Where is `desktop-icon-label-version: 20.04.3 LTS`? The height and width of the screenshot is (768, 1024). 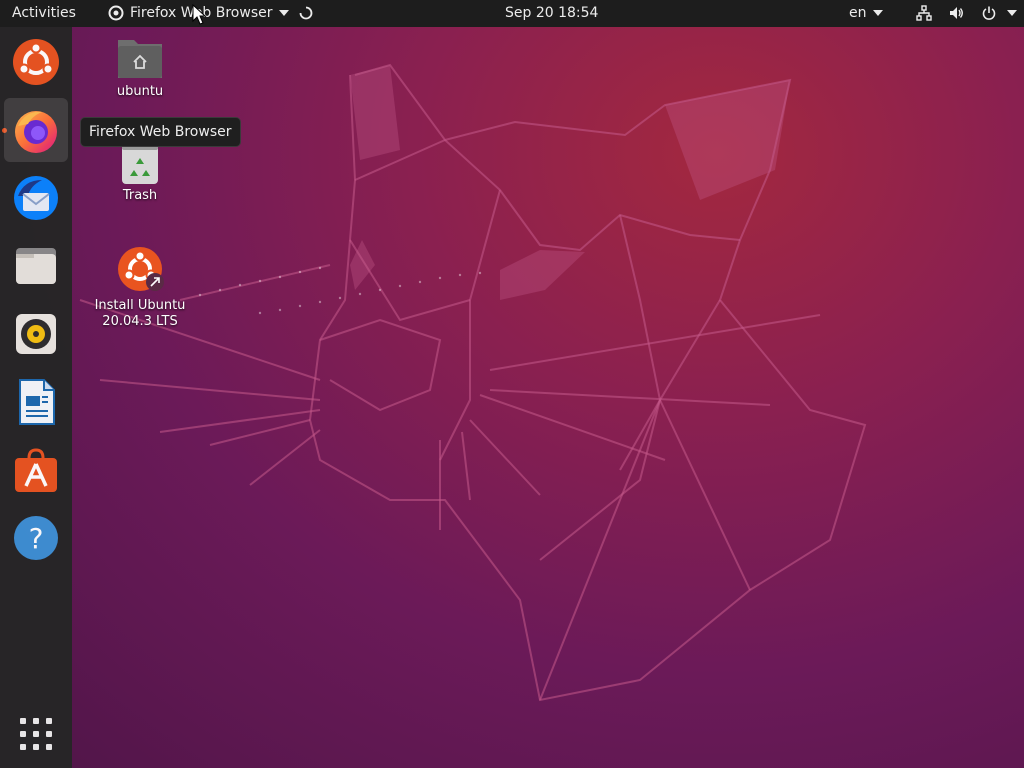 desktop-icon-label-version: 20.04.3 LTS is located at coordinates (140, 321).